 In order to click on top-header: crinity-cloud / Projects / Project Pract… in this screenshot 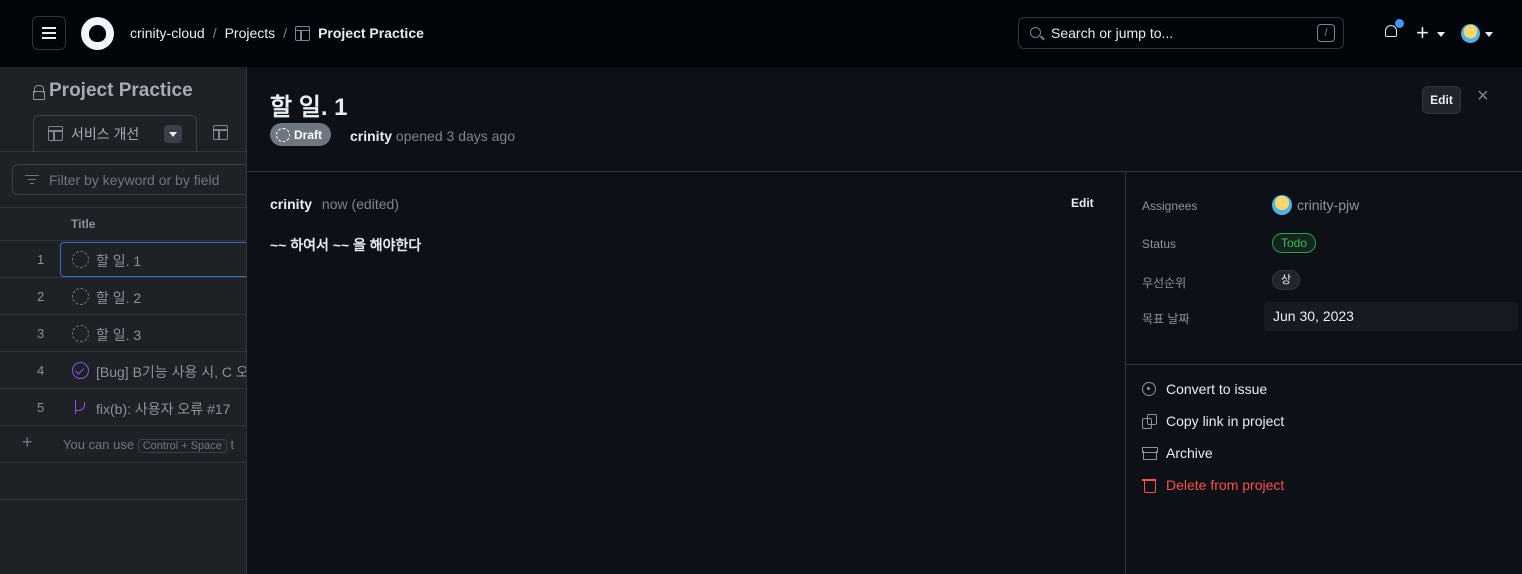, I will do `click(761, 33)`.